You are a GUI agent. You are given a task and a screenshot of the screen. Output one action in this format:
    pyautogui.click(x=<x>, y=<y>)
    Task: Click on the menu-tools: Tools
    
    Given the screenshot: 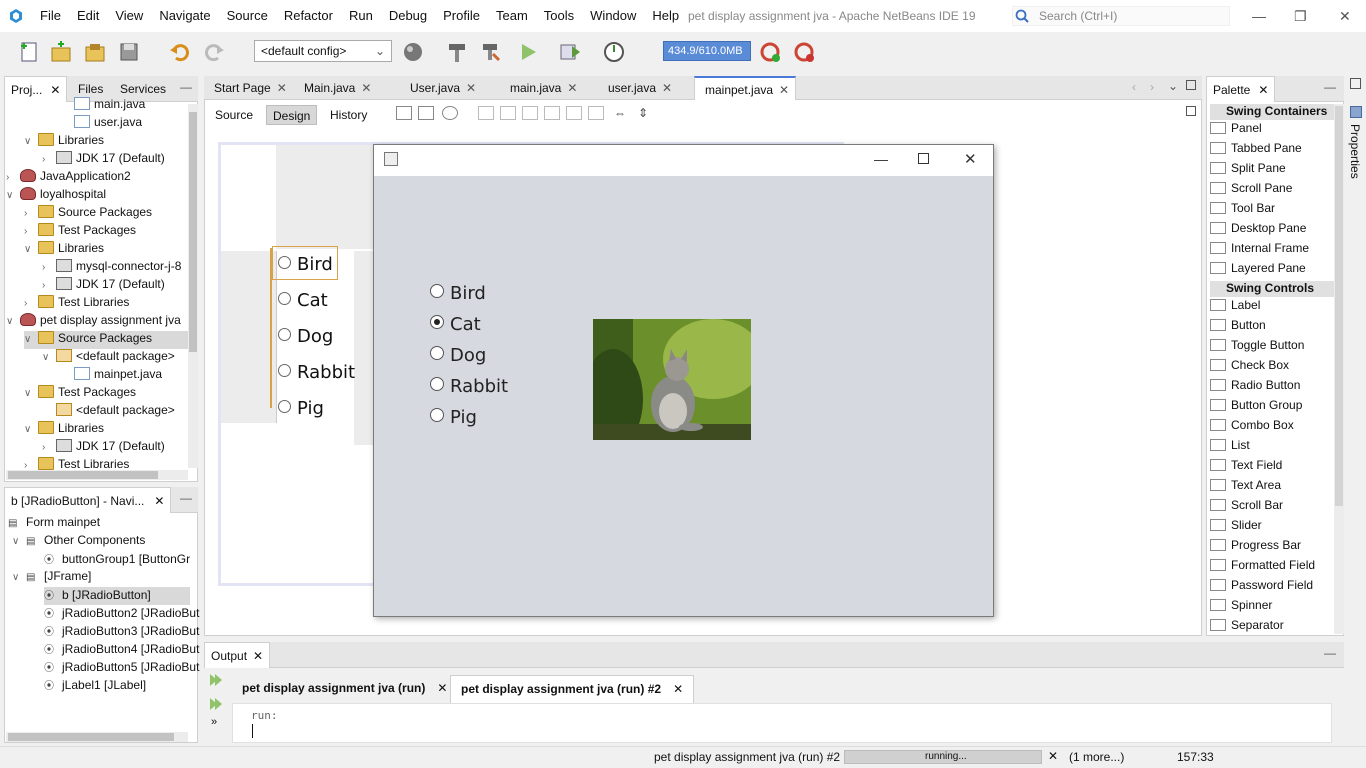 What is the action you would take?
    pyautogui.click(x=563, y=15)
    